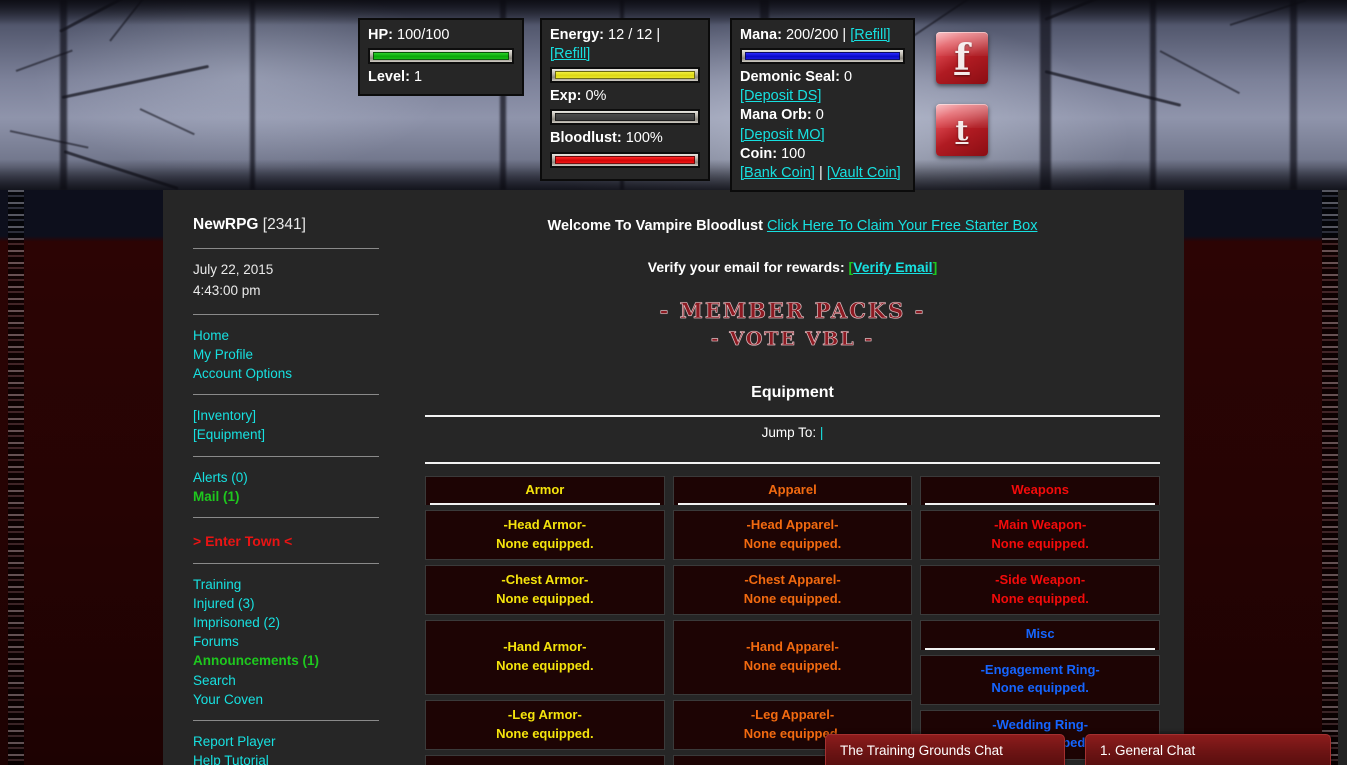 Image resolution: width=1347 pixels, height=765 pixels. What do you see at coordinates (848, 77) in the screenshot?
I see `demonic-seal-value: 0` at bounding box center [848, 77].